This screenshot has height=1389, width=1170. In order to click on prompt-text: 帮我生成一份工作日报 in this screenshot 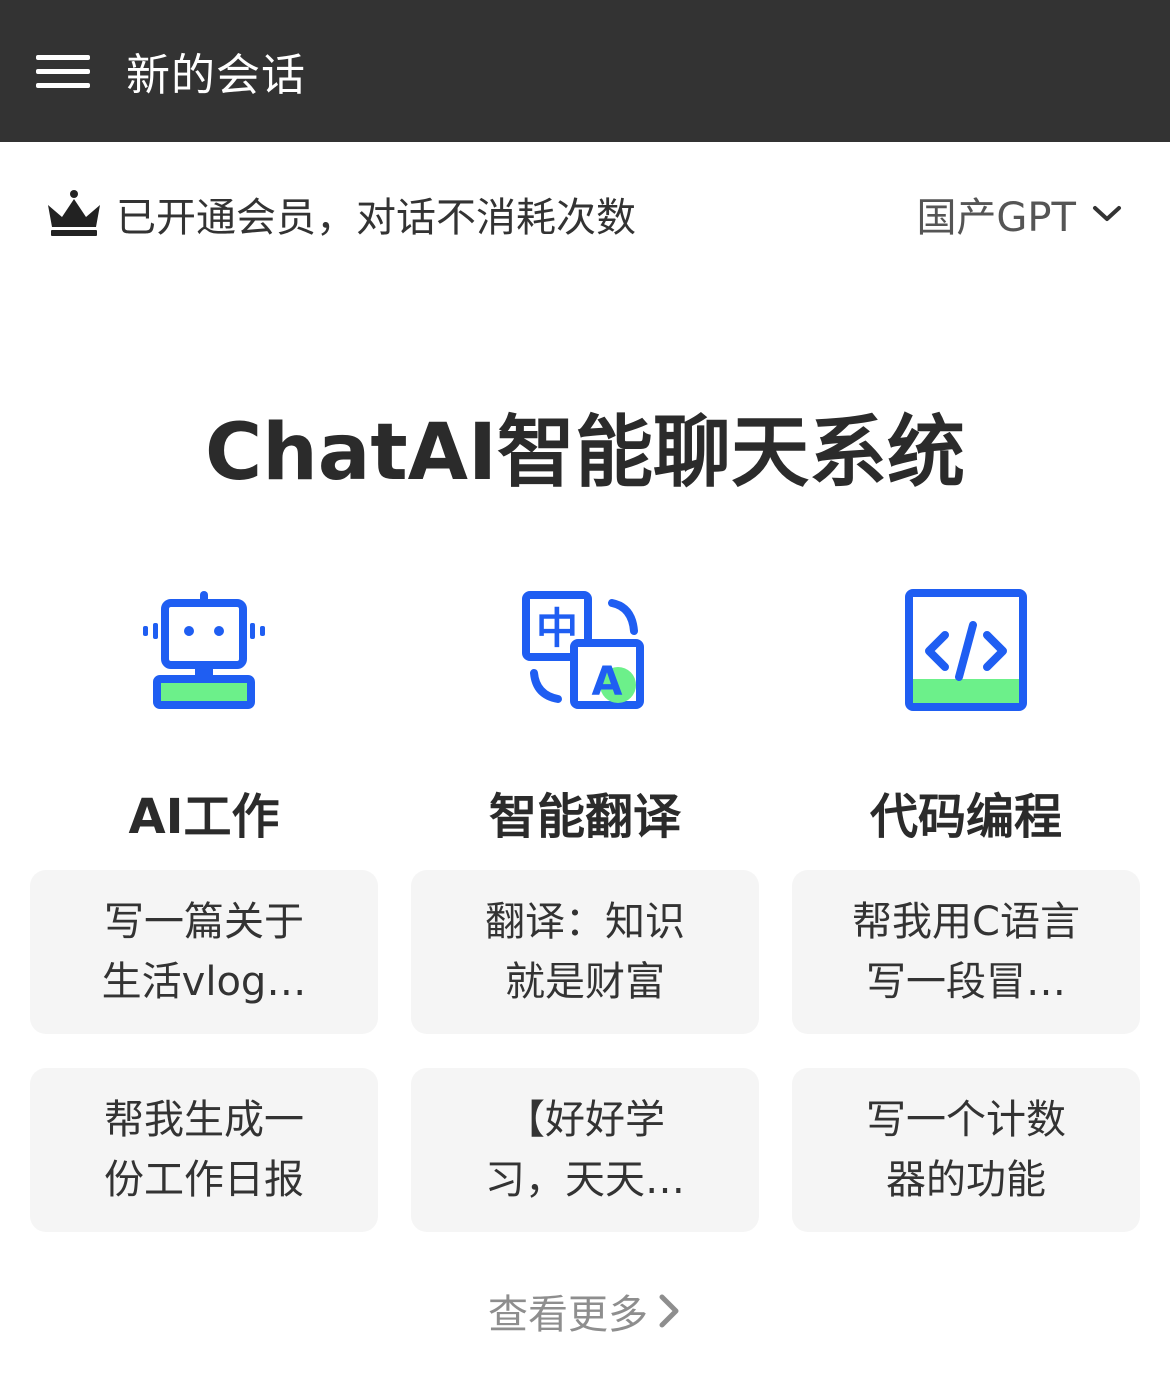, I will do `click(204, 1150)`.